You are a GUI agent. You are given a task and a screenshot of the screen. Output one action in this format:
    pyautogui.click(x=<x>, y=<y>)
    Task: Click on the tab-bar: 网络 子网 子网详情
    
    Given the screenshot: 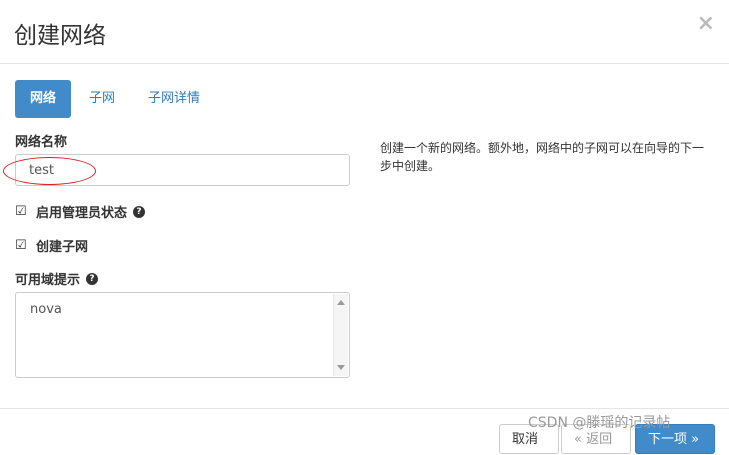 What is the action you would take?
    pyautogui.click(x=116, y=99)
    